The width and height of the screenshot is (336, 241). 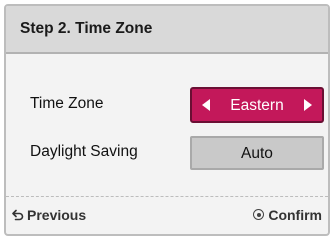 What do you see at coordinates (57, 215) in the screenshot?
I see `previous-label: Previous` at bounding box center [57, 215].